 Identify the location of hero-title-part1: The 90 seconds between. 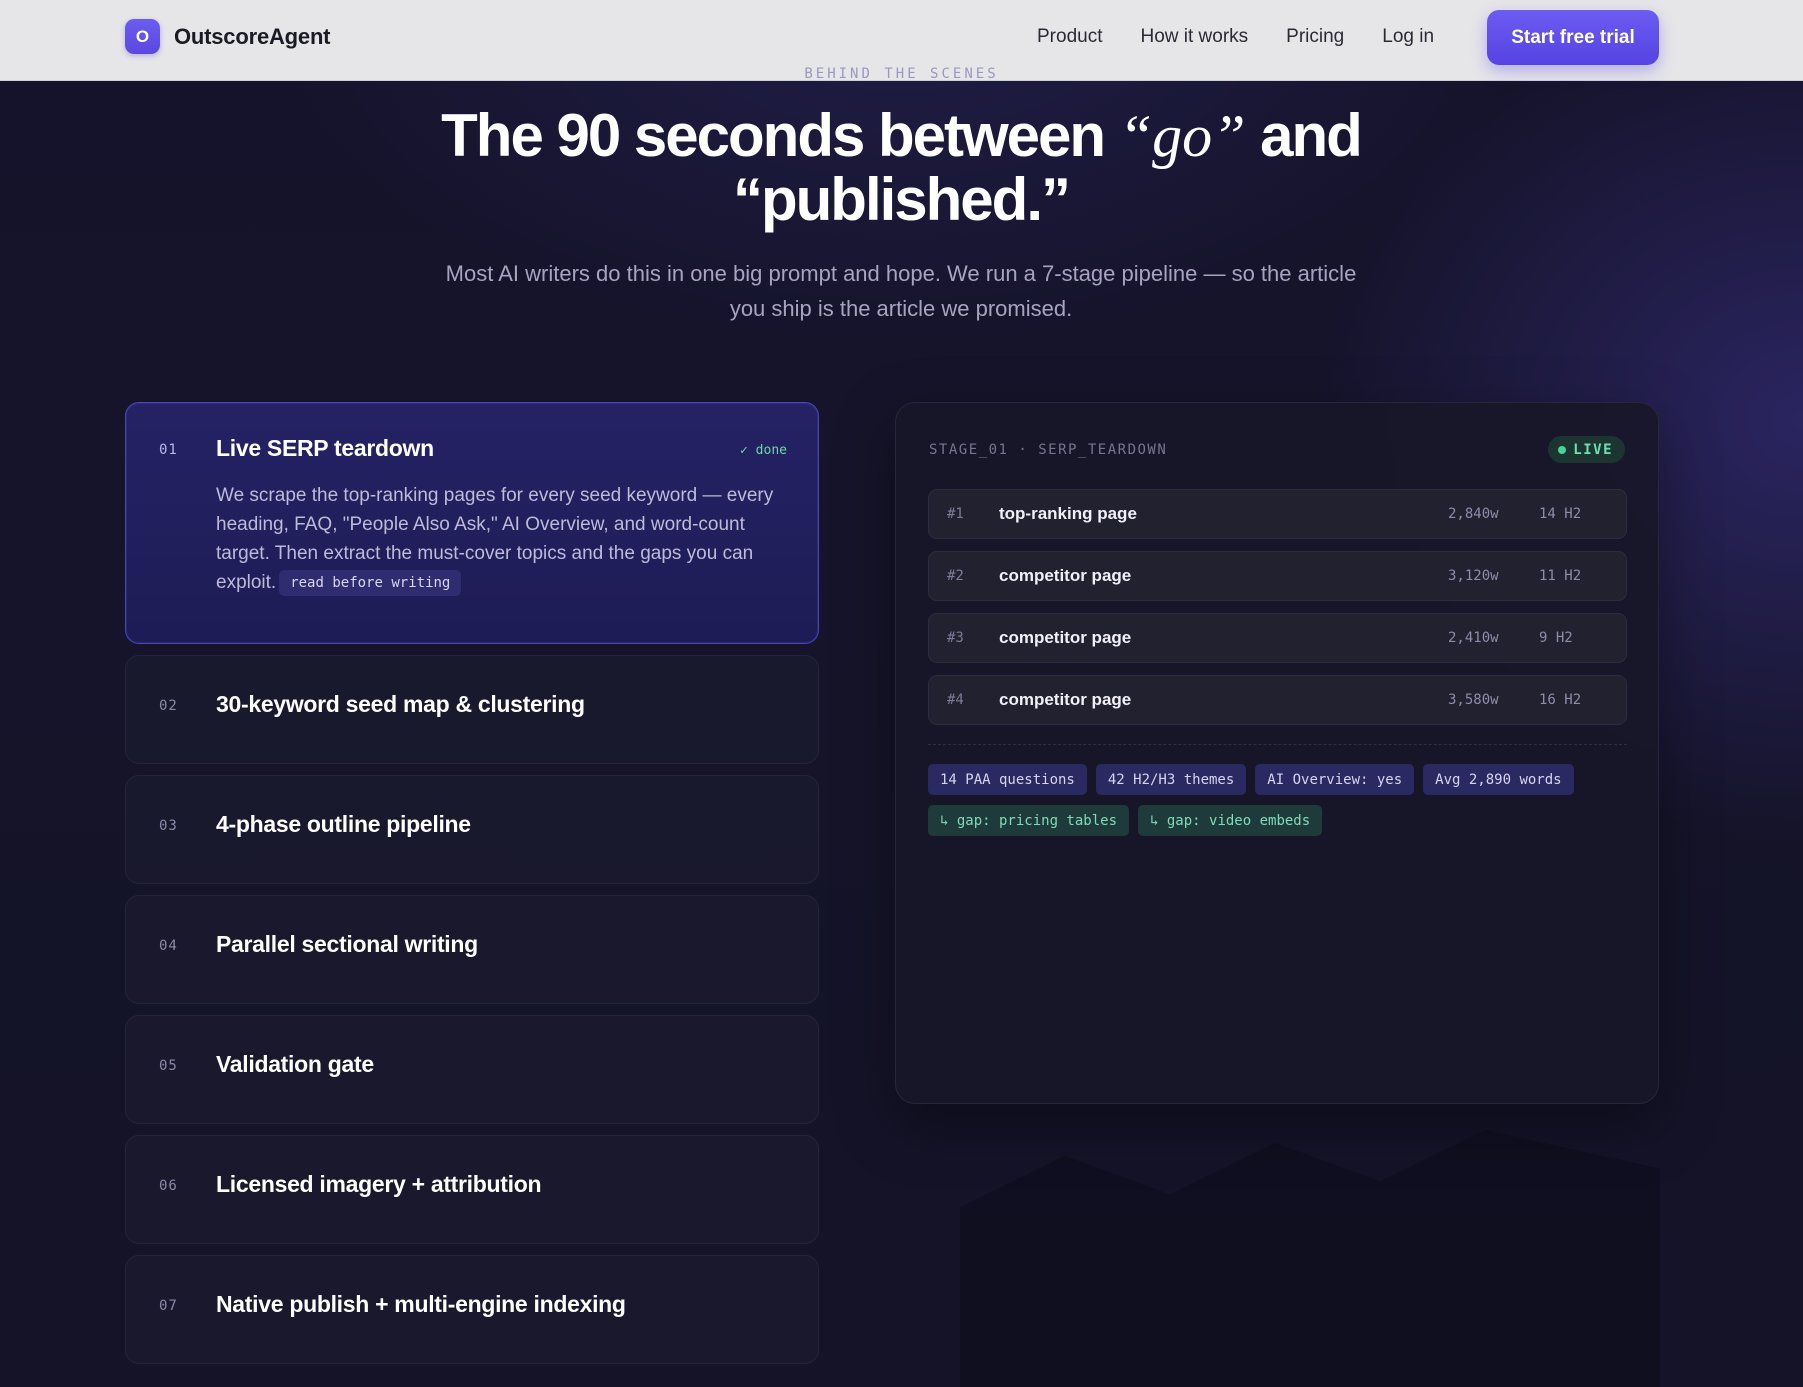
(780, 135).